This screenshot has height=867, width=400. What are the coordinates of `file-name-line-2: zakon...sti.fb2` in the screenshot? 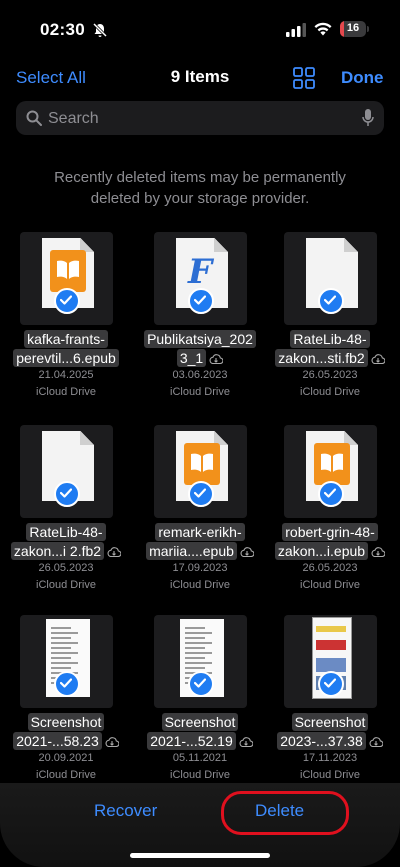 It's located at (330, 358).